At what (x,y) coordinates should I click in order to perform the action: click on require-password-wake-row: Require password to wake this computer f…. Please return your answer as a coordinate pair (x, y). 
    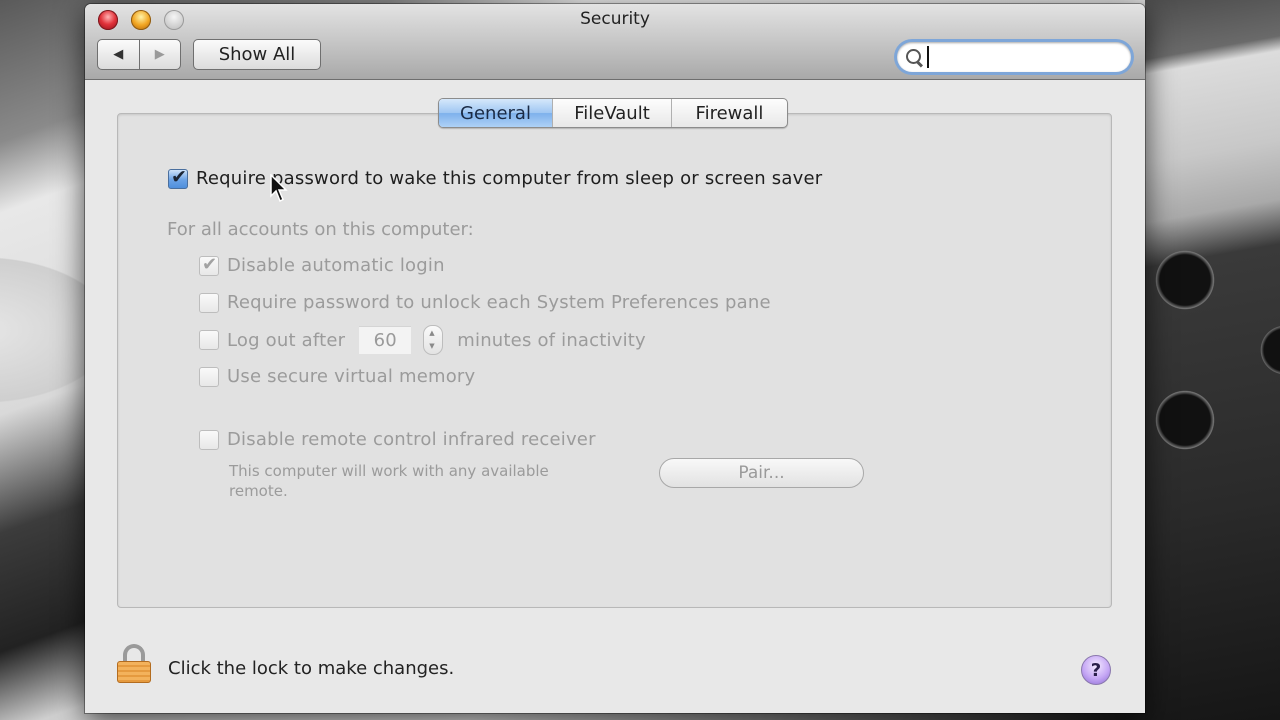
    Looking at the image, I should click on (495, 177).